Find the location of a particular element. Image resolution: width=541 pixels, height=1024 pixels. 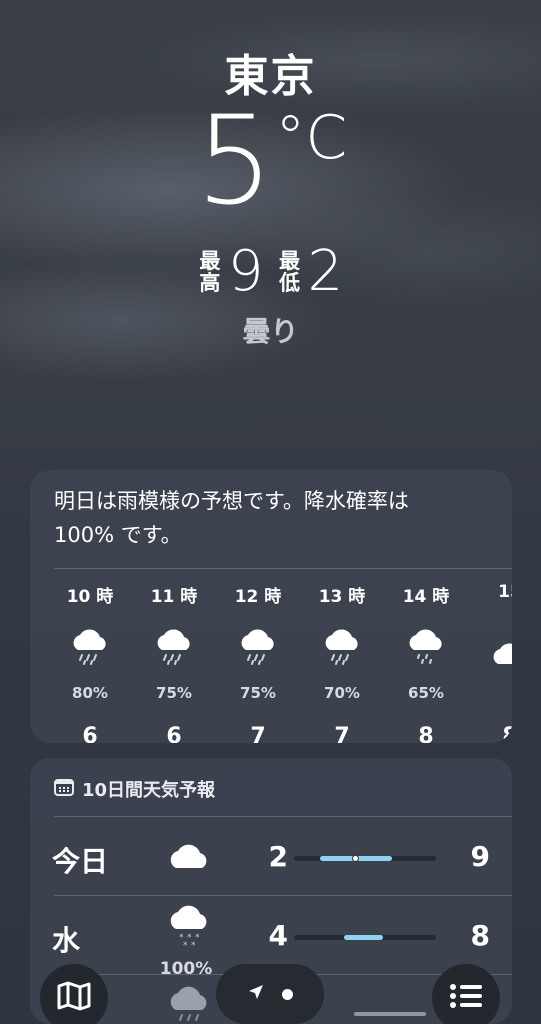

forecast-title: 10日間天気予報 is located at coordinates (134, 789).